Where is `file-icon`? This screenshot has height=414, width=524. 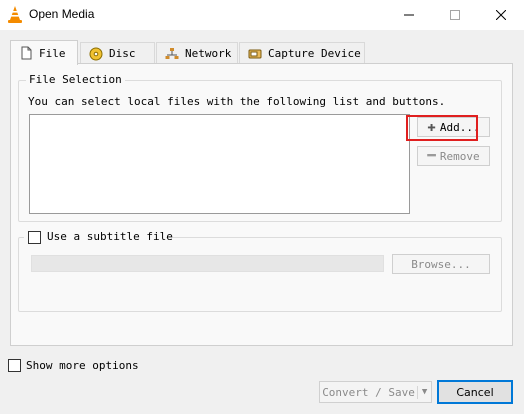
file-icon is located at coordinates (26, 53).